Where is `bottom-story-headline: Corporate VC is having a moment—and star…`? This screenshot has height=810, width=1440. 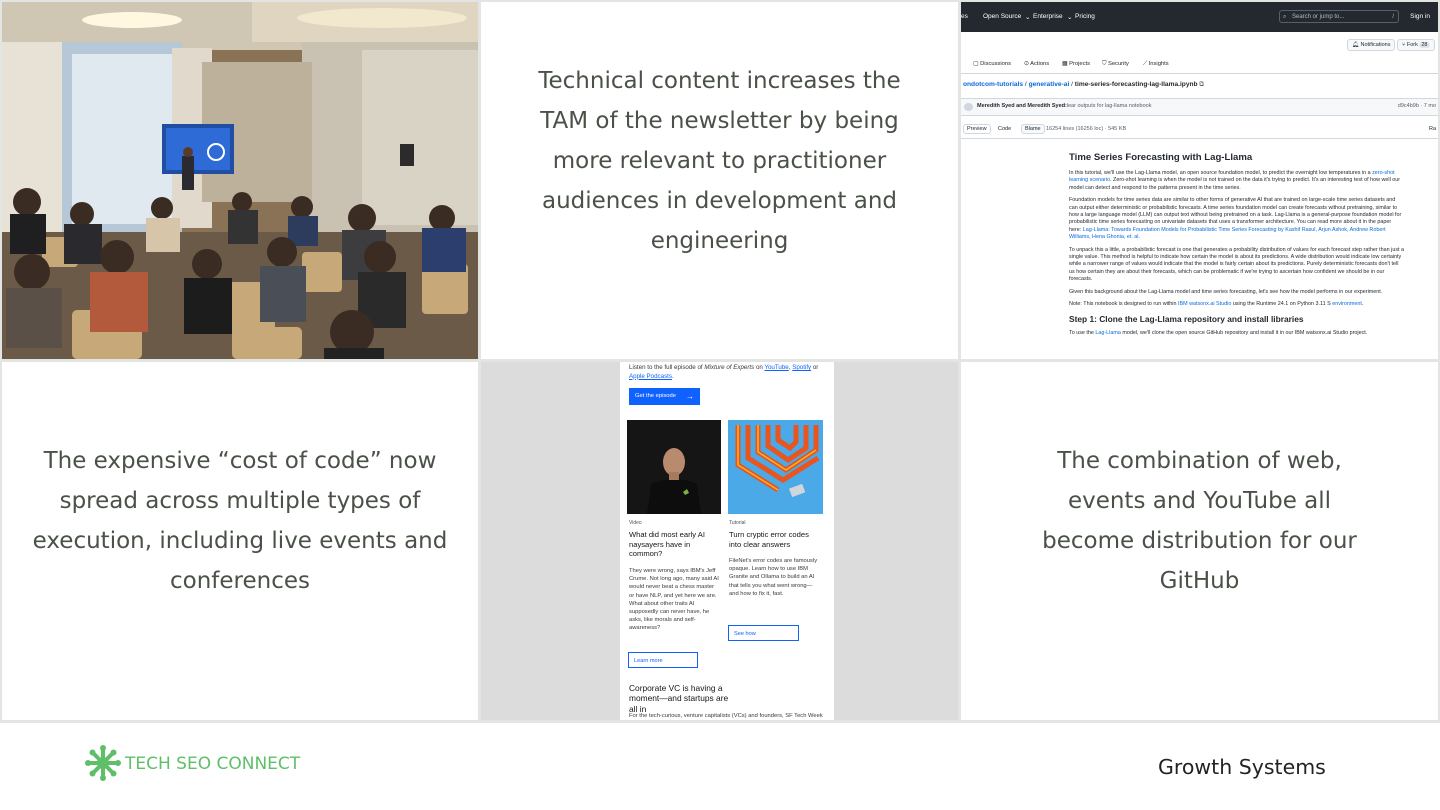 bottom-story-headline: Corporate VC is having a moment—and star… is located at coordinates (679, 698).